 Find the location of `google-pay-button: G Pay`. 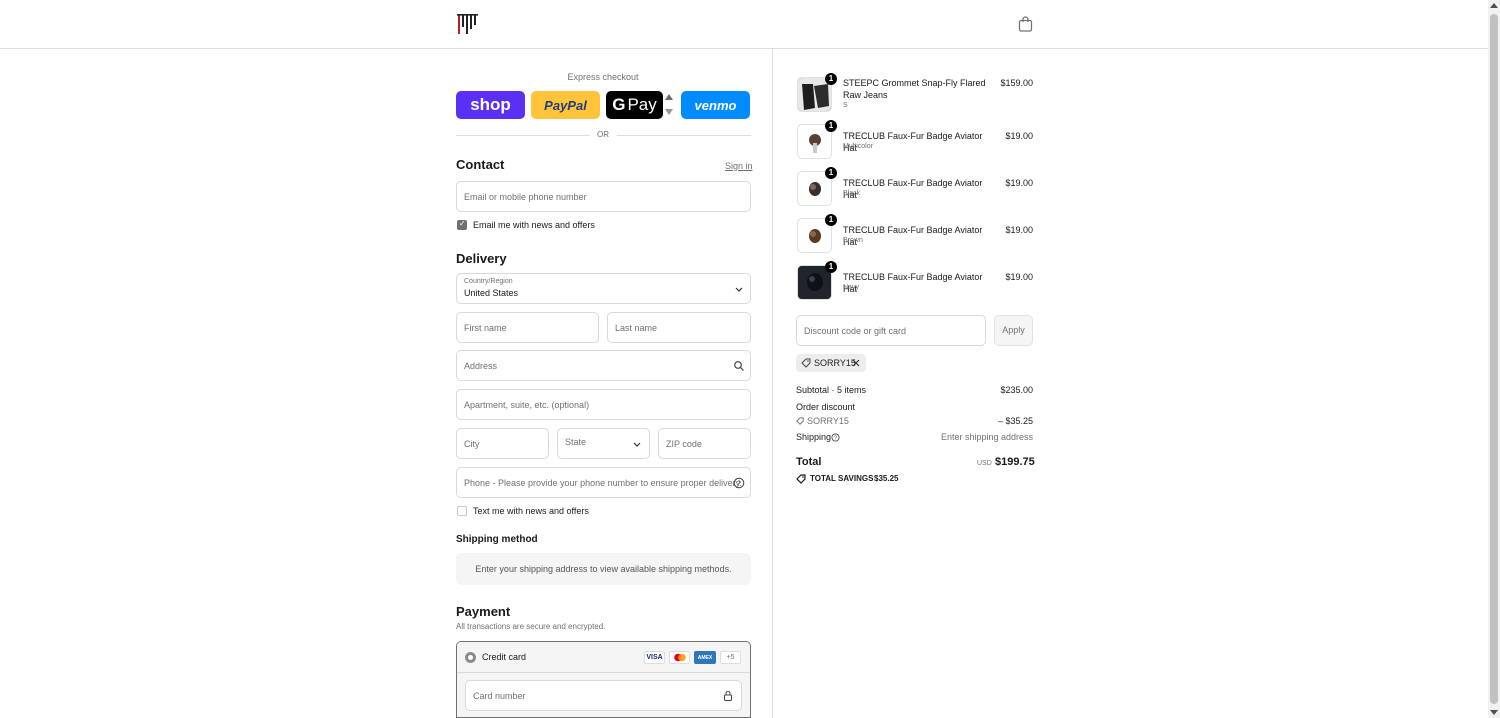

google-pay-button: G Pay is located at coordinates (634, 105).